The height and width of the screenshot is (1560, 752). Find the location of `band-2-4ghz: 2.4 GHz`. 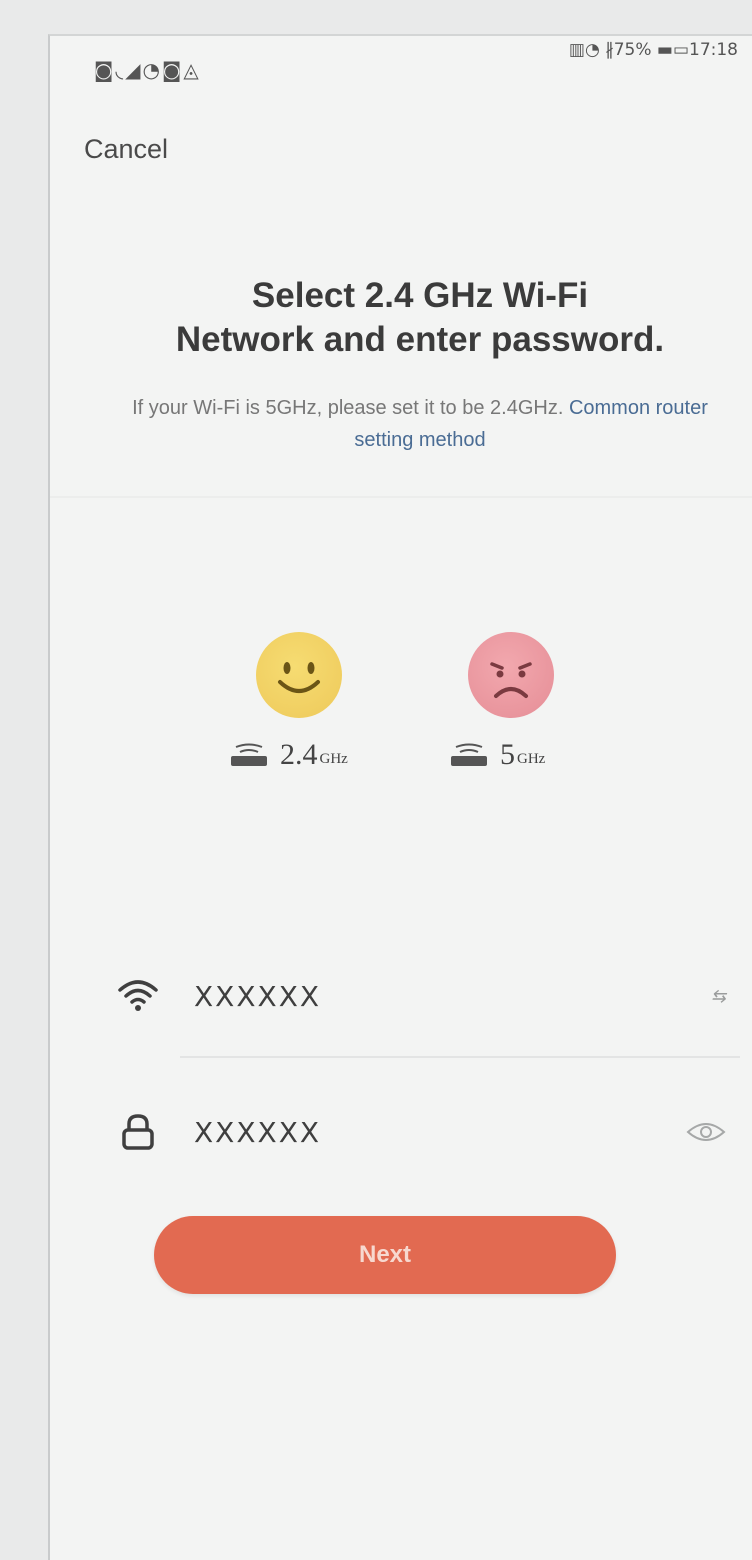

band-2-4ghz: 2.4 GHz is located at coordinates (288, 755).